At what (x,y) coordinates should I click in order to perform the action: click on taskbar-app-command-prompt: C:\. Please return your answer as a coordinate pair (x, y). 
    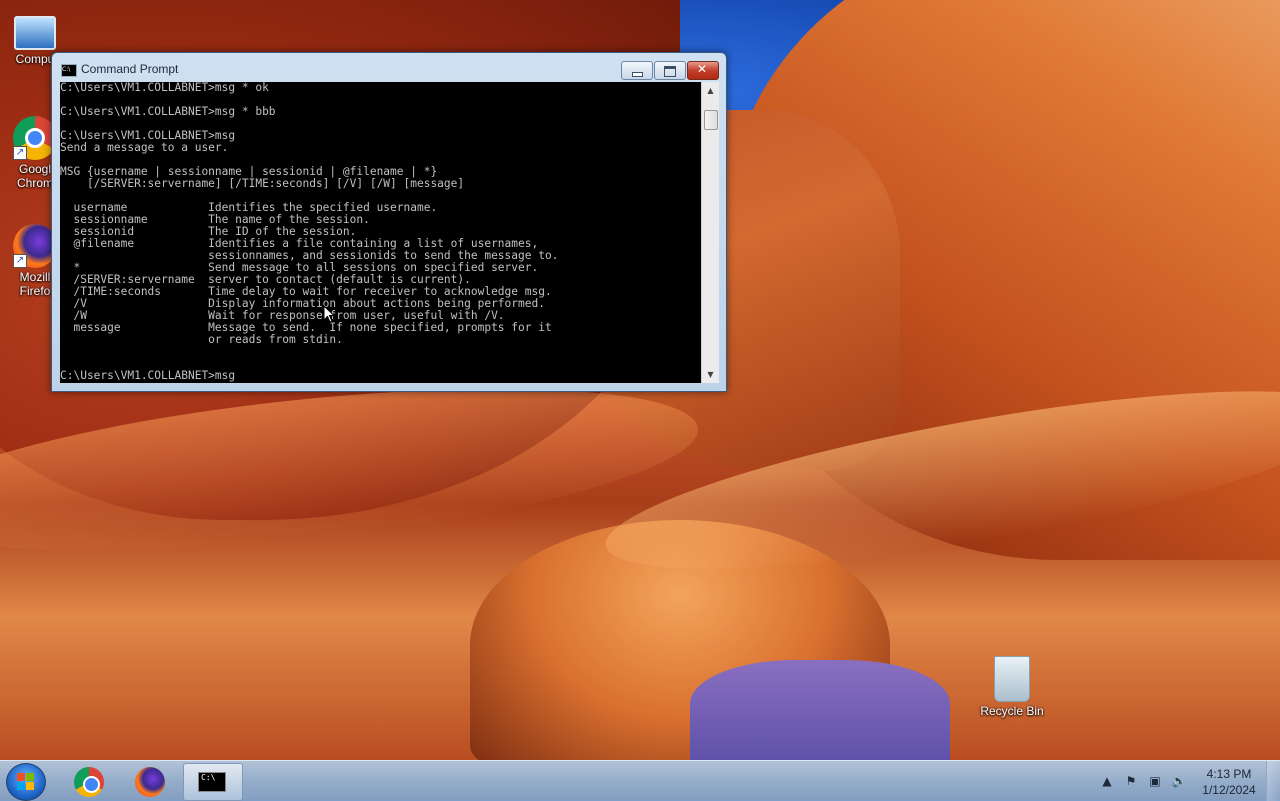
    Looking at the image, I should click on (213, 782).